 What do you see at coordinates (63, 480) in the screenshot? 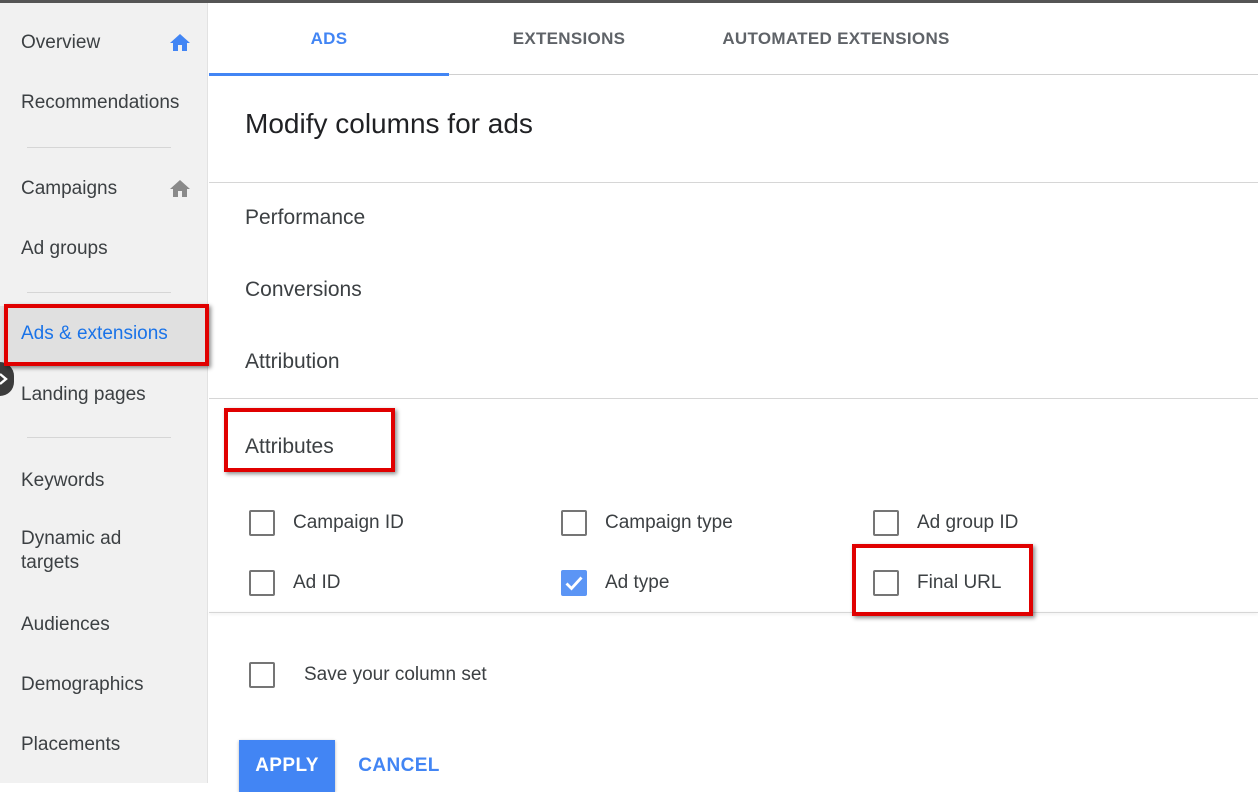
I see `sidebar-item-label: Keywords` at bounding box center [63, 480].